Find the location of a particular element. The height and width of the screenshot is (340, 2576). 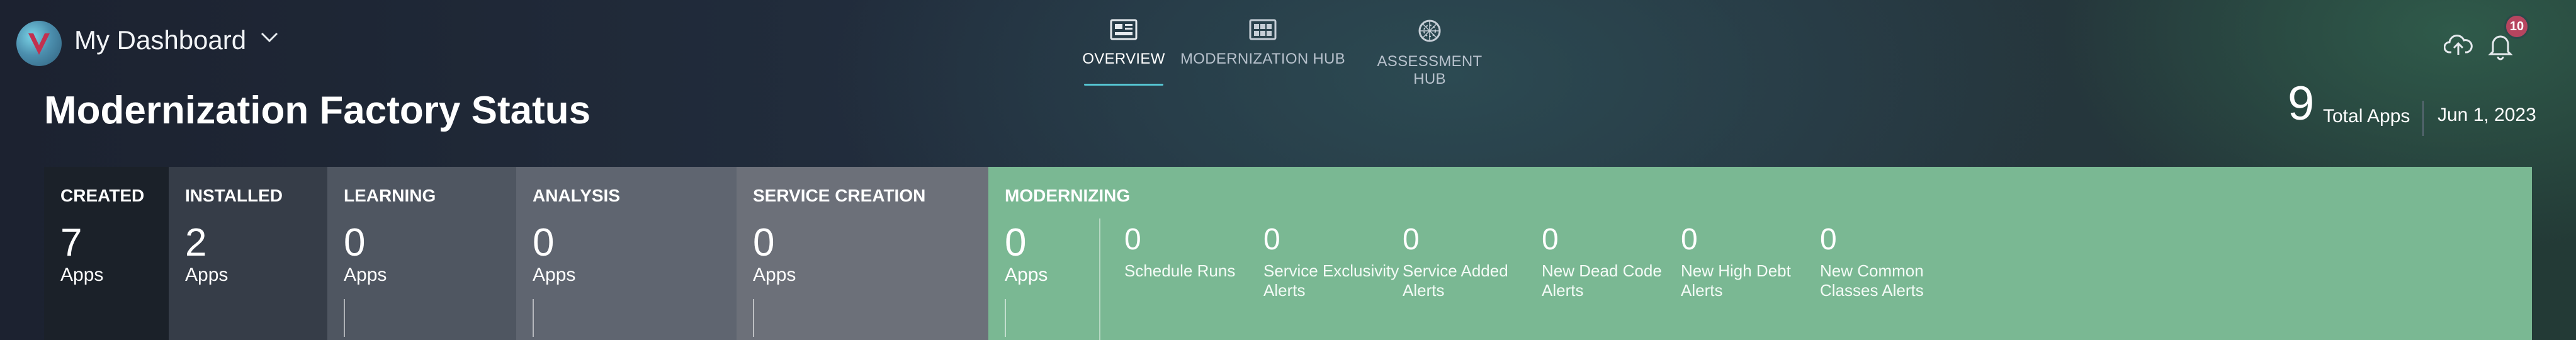

dashboard-title: My Dashboard is located at coordinates (160, 40).